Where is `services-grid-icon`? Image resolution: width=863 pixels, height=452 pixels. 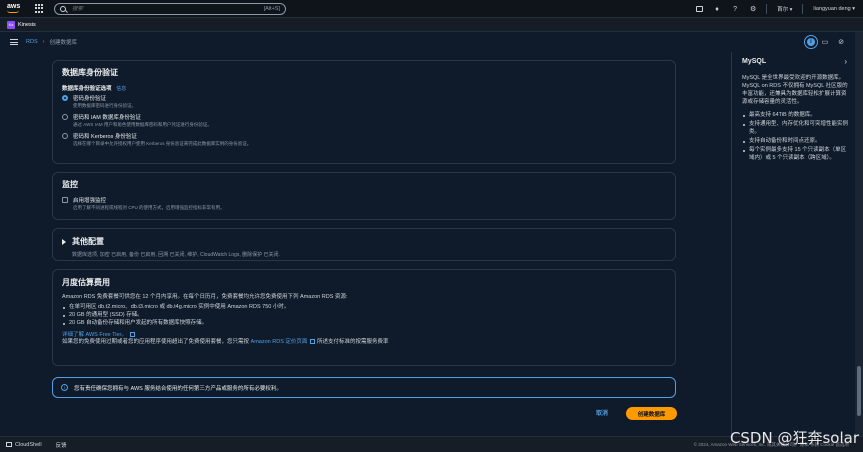 services-grid-icon is located at coordinates (39, 8).